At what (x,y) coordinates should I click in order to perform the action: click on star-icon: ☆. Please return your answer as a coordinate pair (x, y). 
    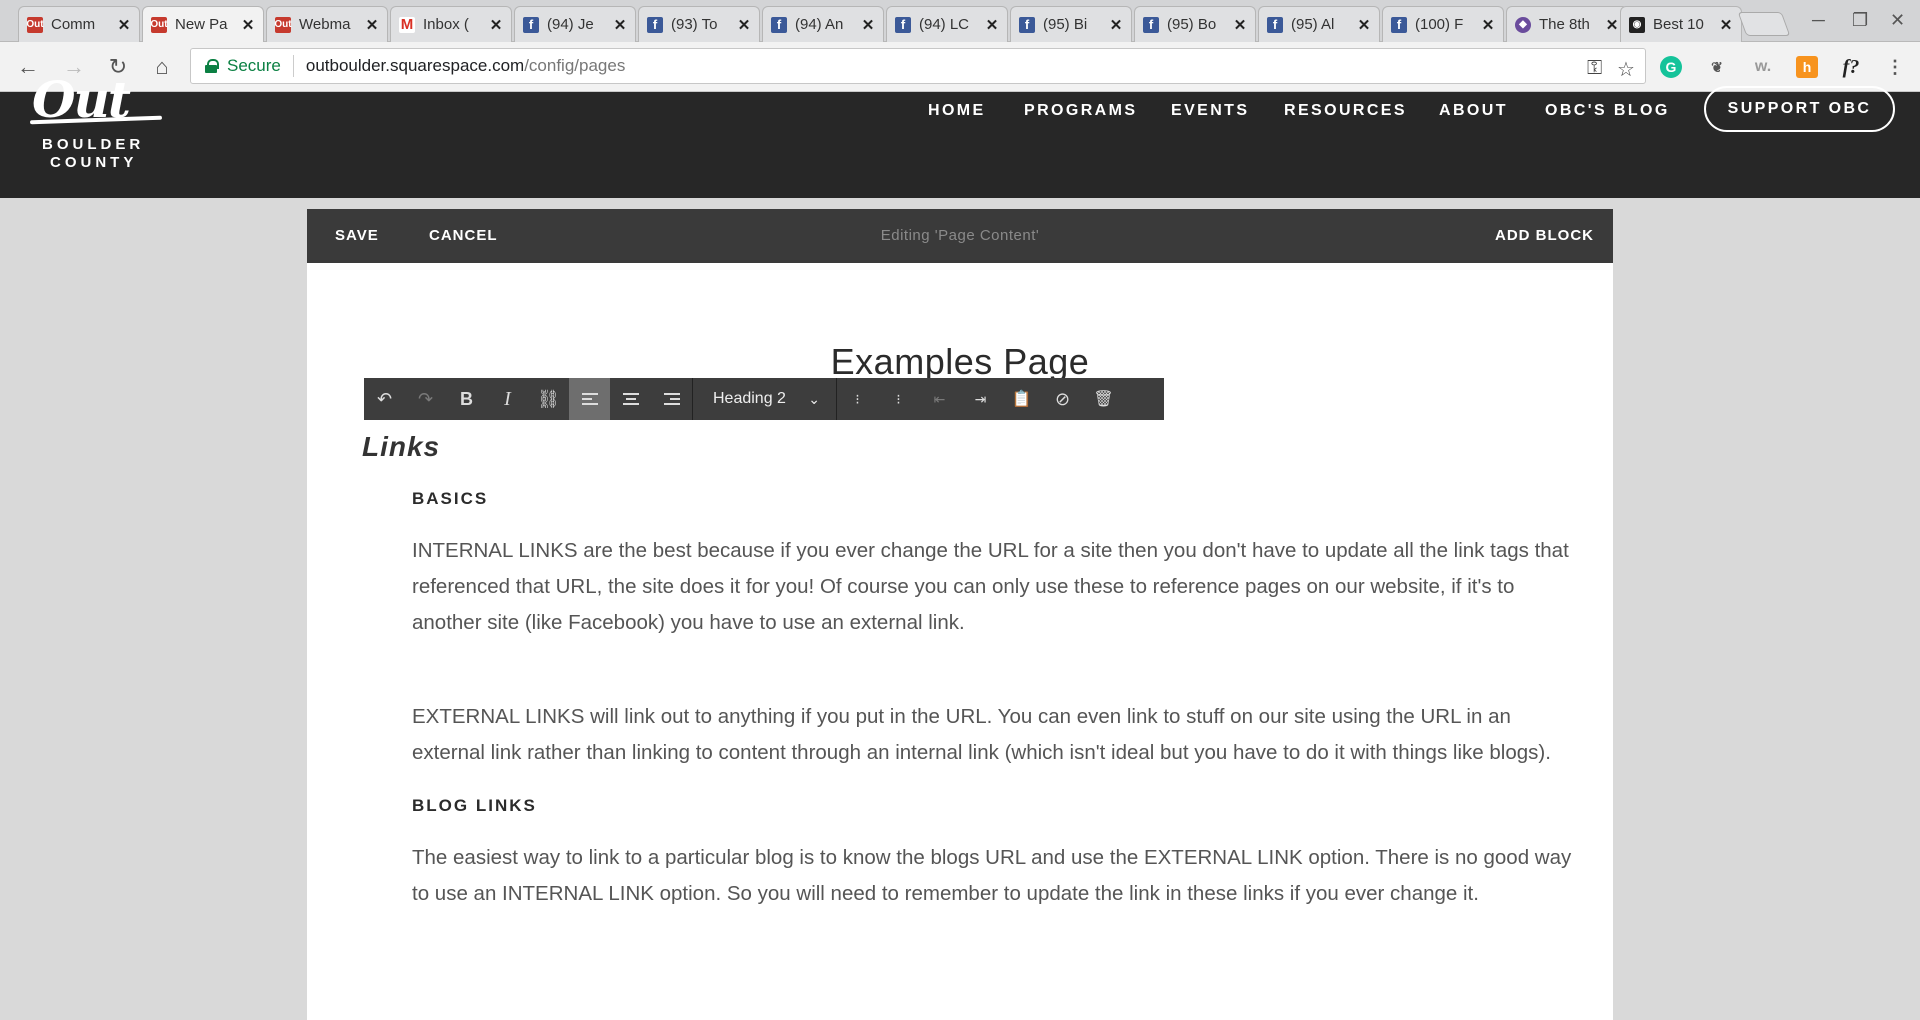
    Looking at the image, I should click on (1626, 69).